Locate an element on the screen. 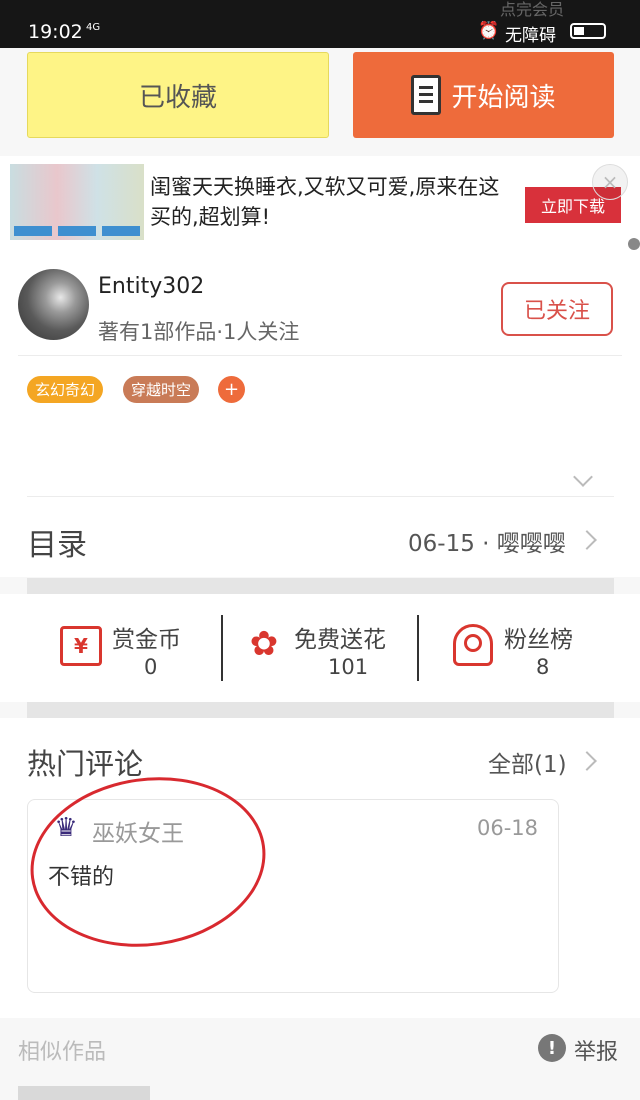 This screenshot has width=640, height=1100. flower-value: 101 is located at coordinates (348, 667).